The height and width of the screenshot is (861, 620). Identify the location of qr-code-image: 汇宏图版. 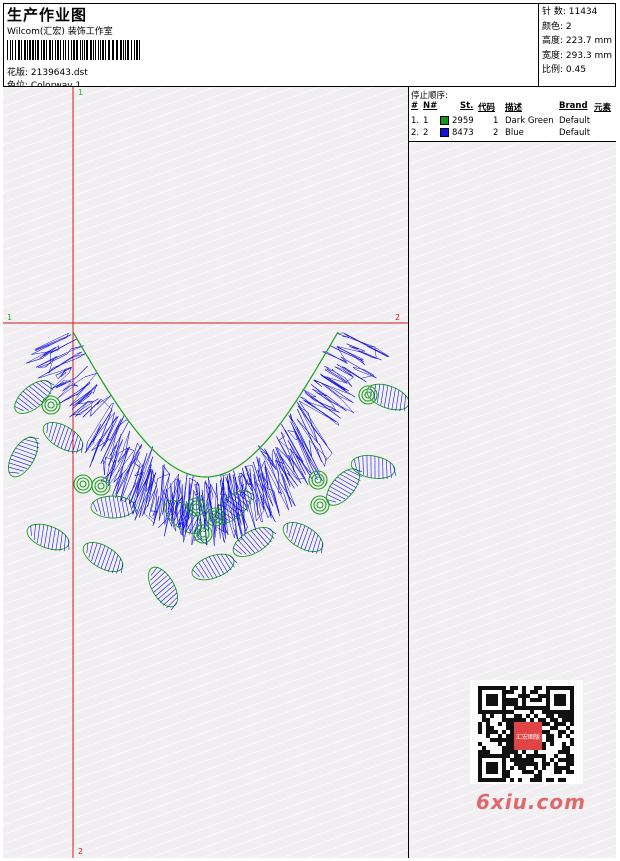
(526, 732).